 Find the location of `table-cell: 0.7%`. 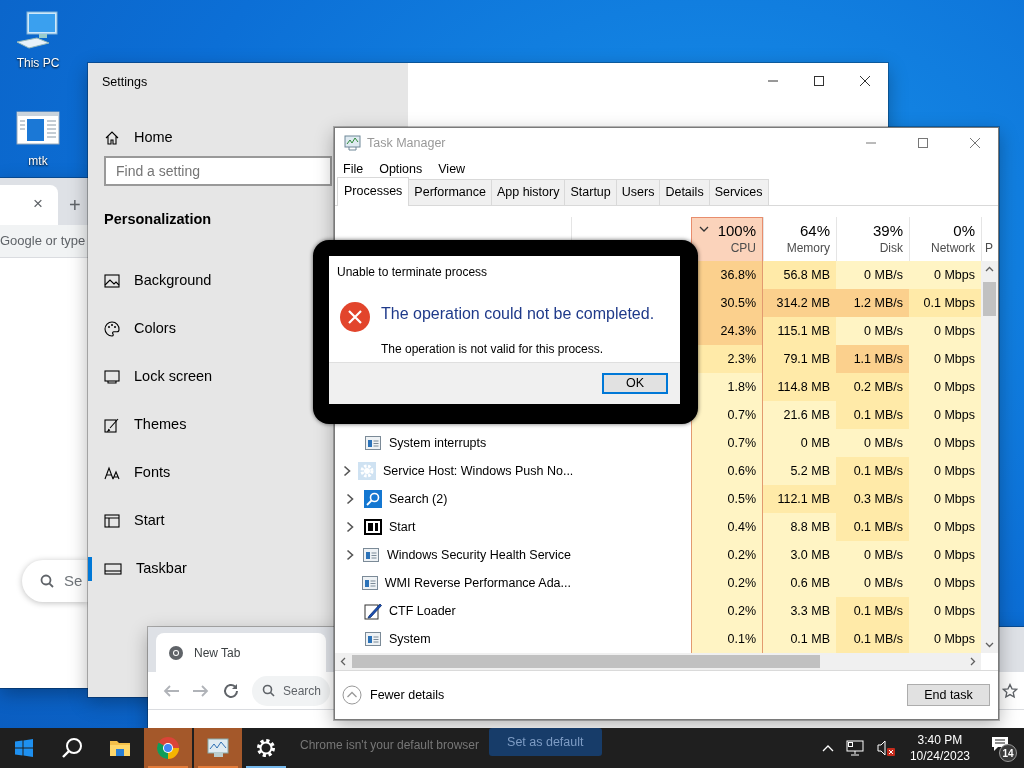

table-cell: 0.7% is located at coordinates (727, 415).